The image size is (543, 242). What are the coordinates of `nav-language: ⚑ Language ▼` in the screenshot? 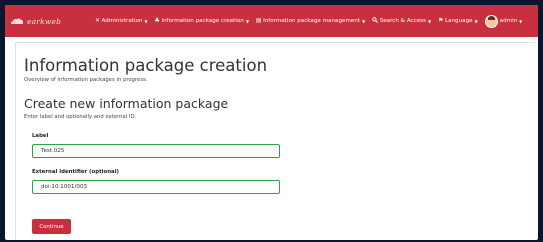 It's located at (458, 21).